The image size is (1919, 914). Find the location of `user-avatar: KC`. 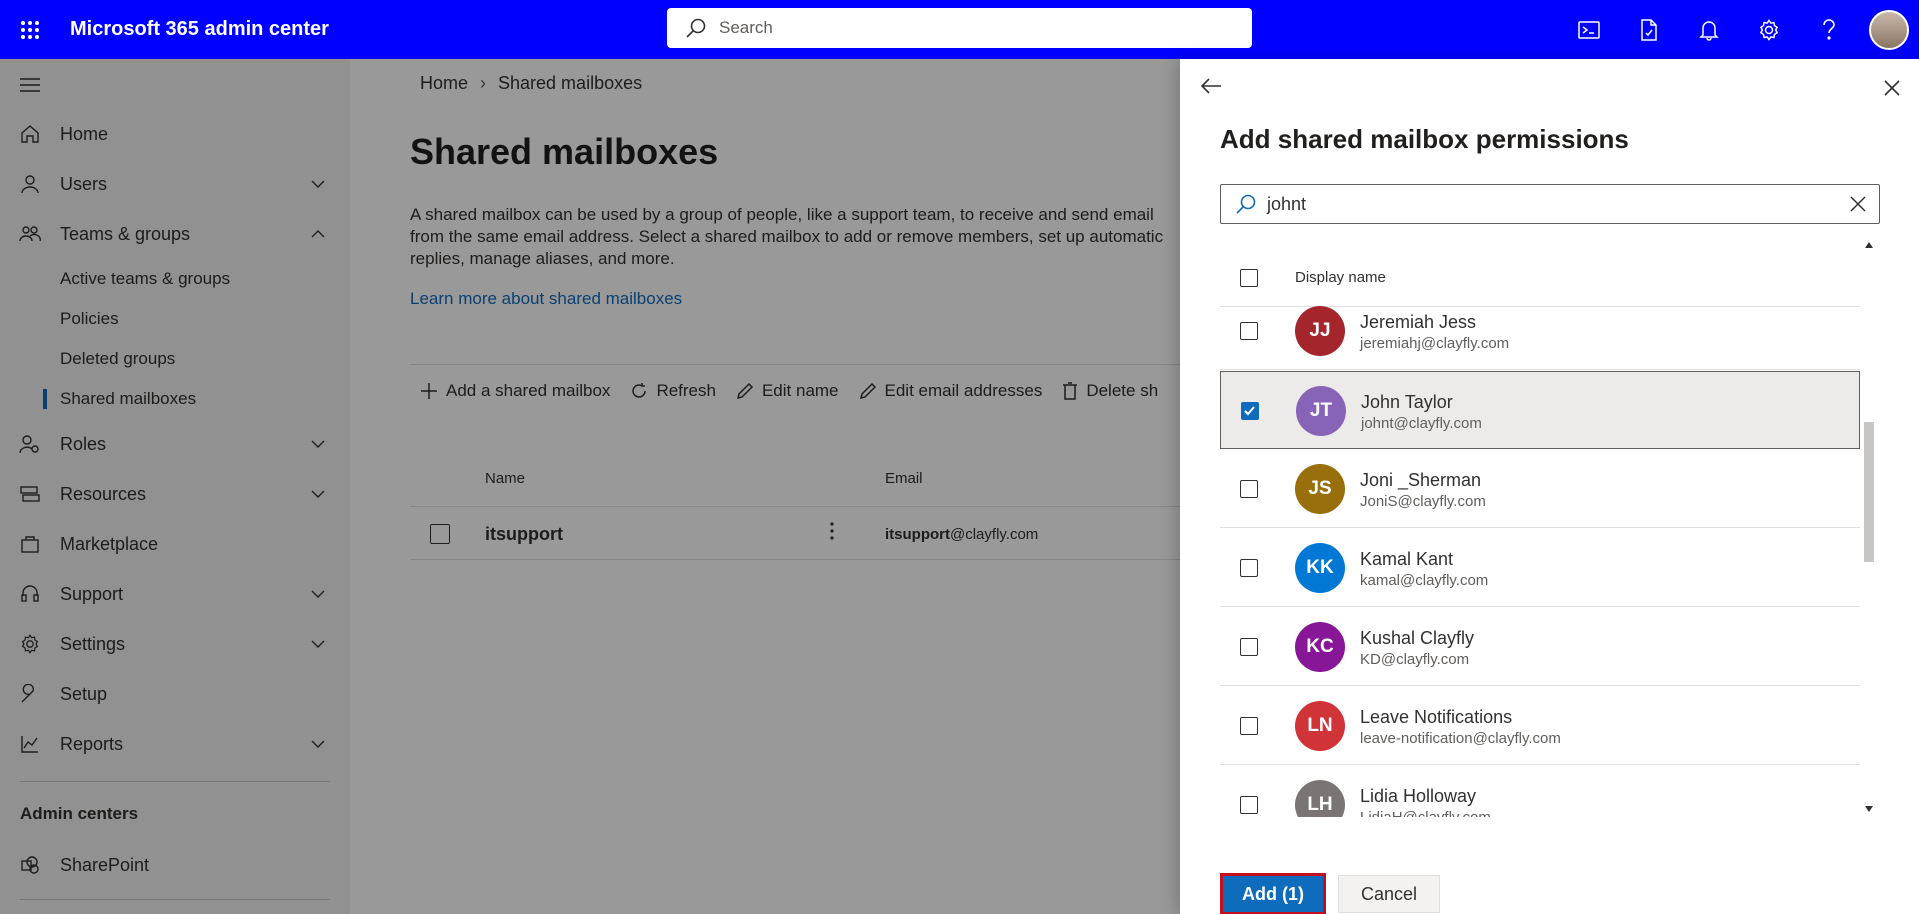

user-avatar: KC is located at coordinates (1320, 647).